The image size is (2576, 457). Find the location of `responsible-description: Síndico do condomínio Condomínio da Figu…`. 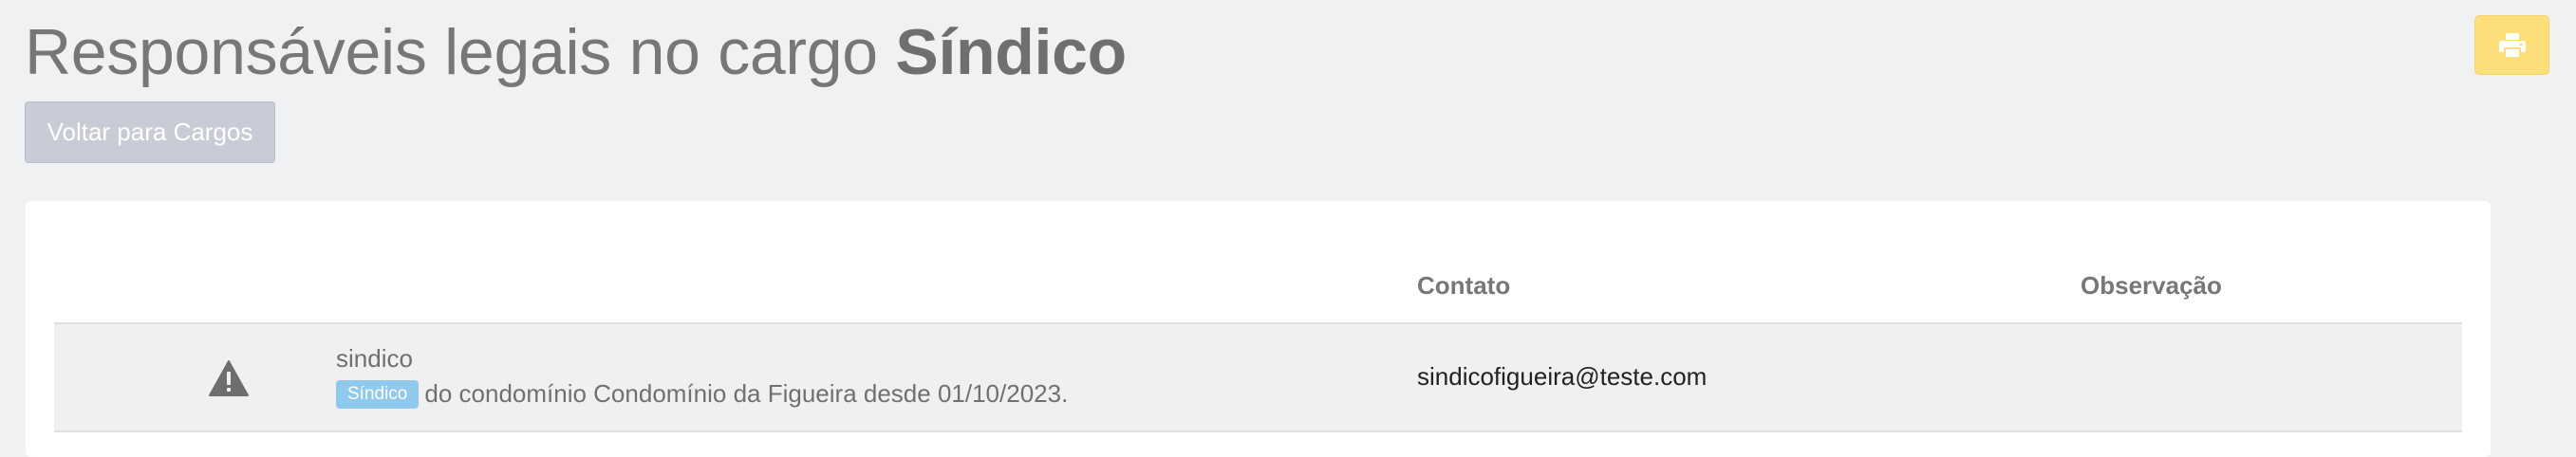

responsible-description: Síndico do condomínio Condomínio da Figu… is located at coordinates (702, 394).